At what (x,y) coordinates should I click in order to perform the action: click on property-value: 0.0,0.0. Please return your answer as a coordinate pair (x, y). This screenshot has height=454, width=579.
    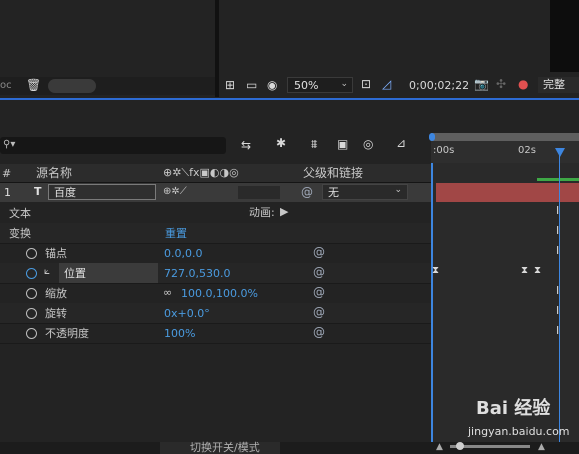
    Looking at the image, I should click on (183, 253).